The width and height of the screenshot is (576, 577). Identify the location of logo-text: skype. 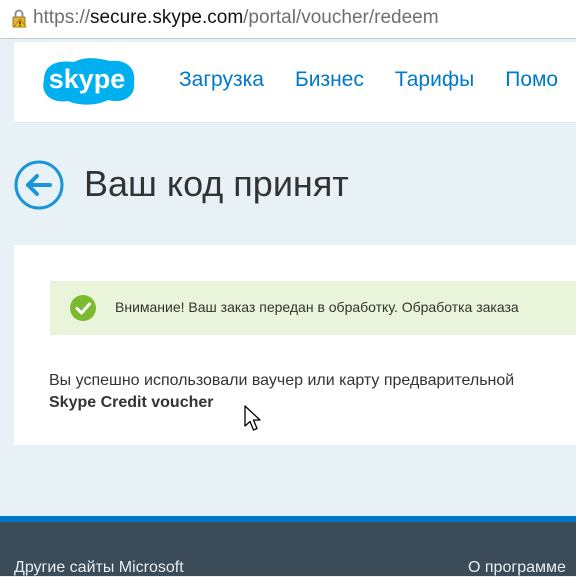
(87, 79).